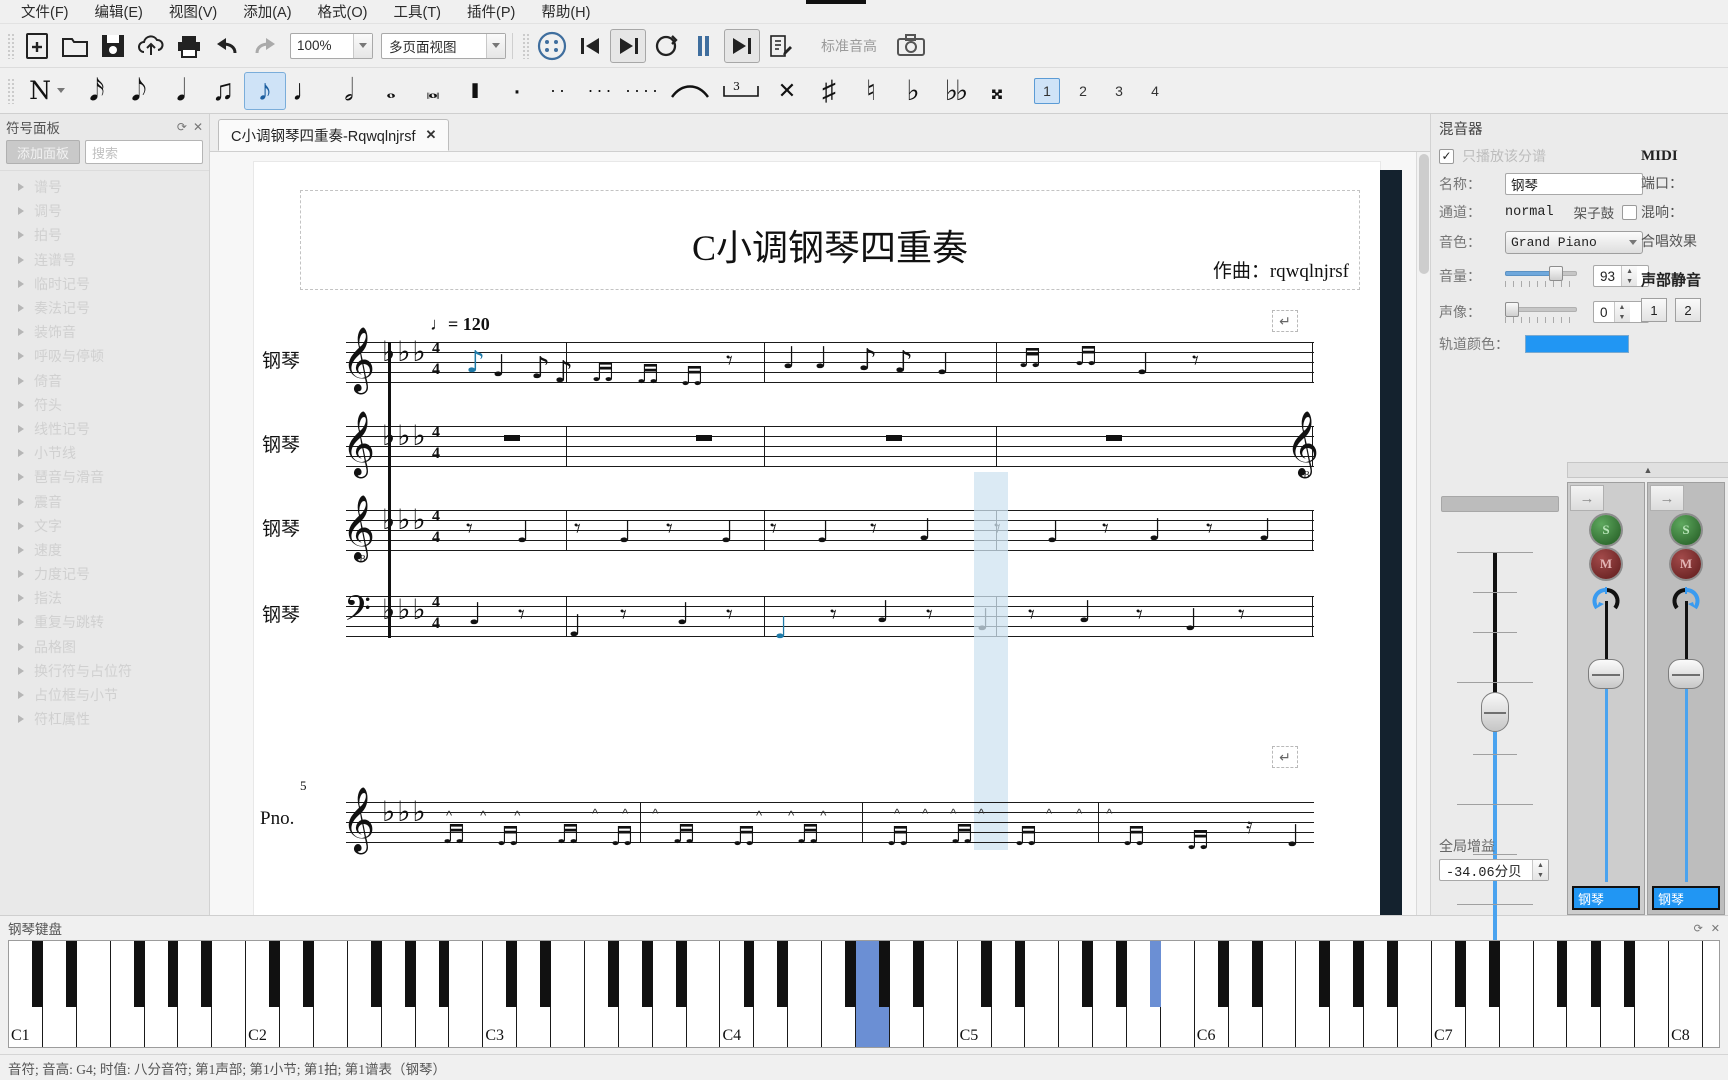 The height and width of the screenshot is (1080, 1728). Describe the element at coordinates (552, 46) in the screenshot. I see `play-panel-icon` at that location.